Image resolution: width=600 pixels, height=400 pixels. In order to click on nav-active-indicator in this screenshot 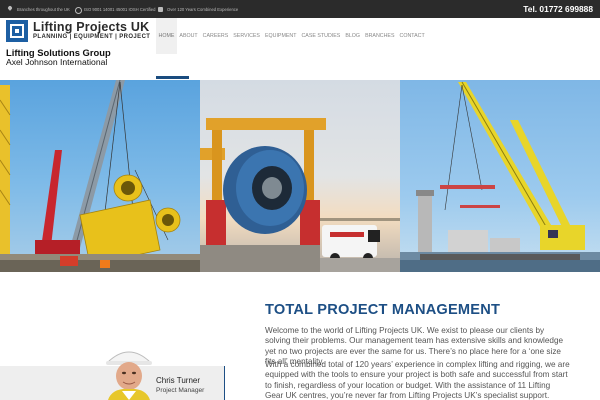, I will do `click(172, 77)`.